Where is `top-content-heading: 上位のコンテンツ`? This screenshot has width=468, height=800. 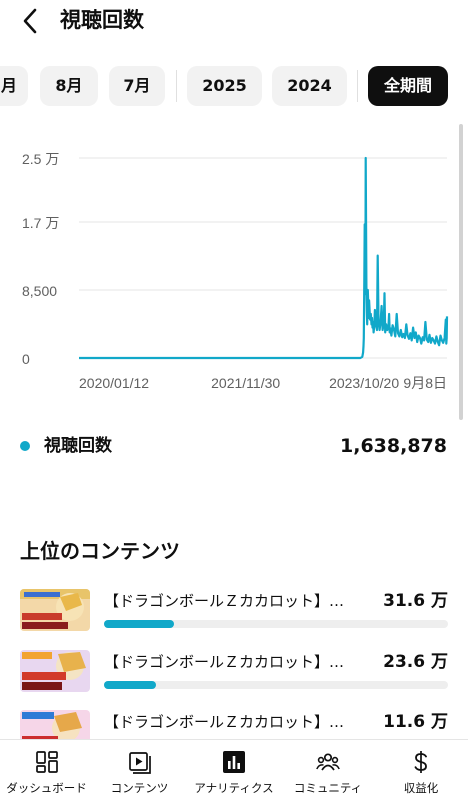 top-content-heading: 上位のコンテンツ is located at coordinates (100, 551).